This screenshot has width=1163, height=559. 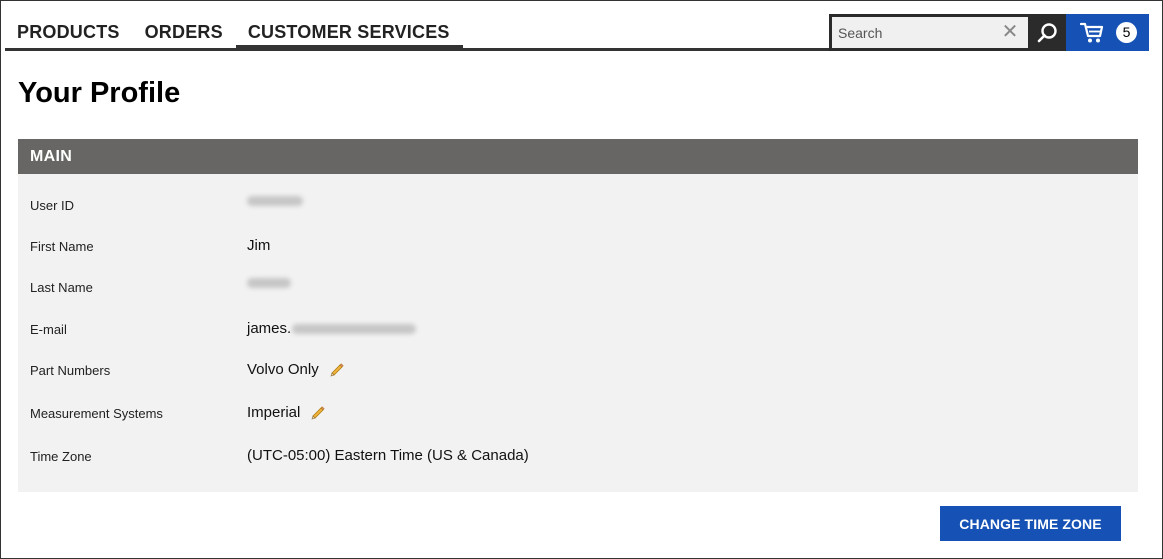 I want to click on field-row-last-name: Last Name, so click(x=578, y=288).